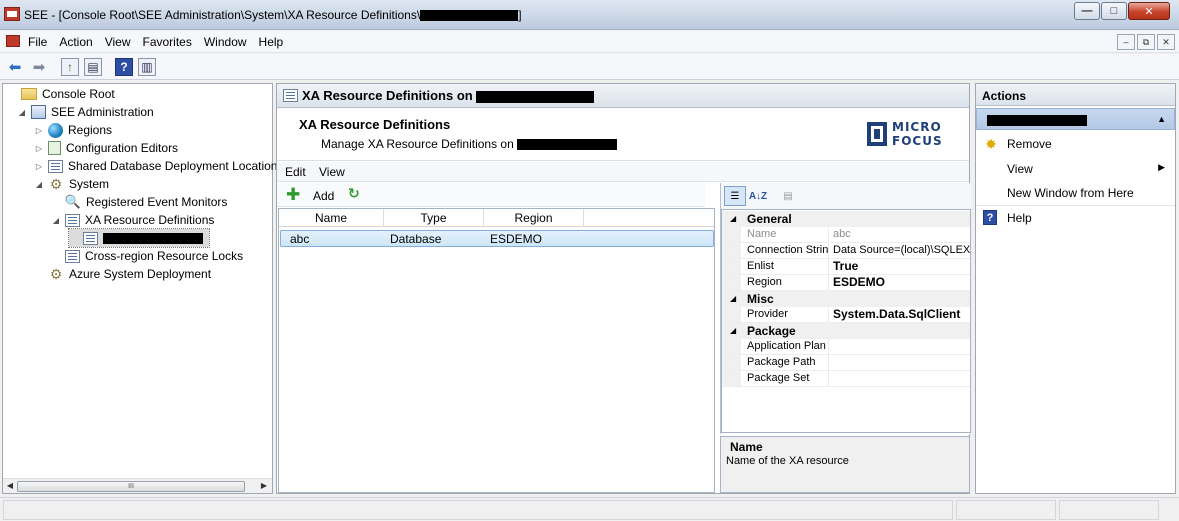  I want to click on property-row-name: Name abc, so click(846, 235).